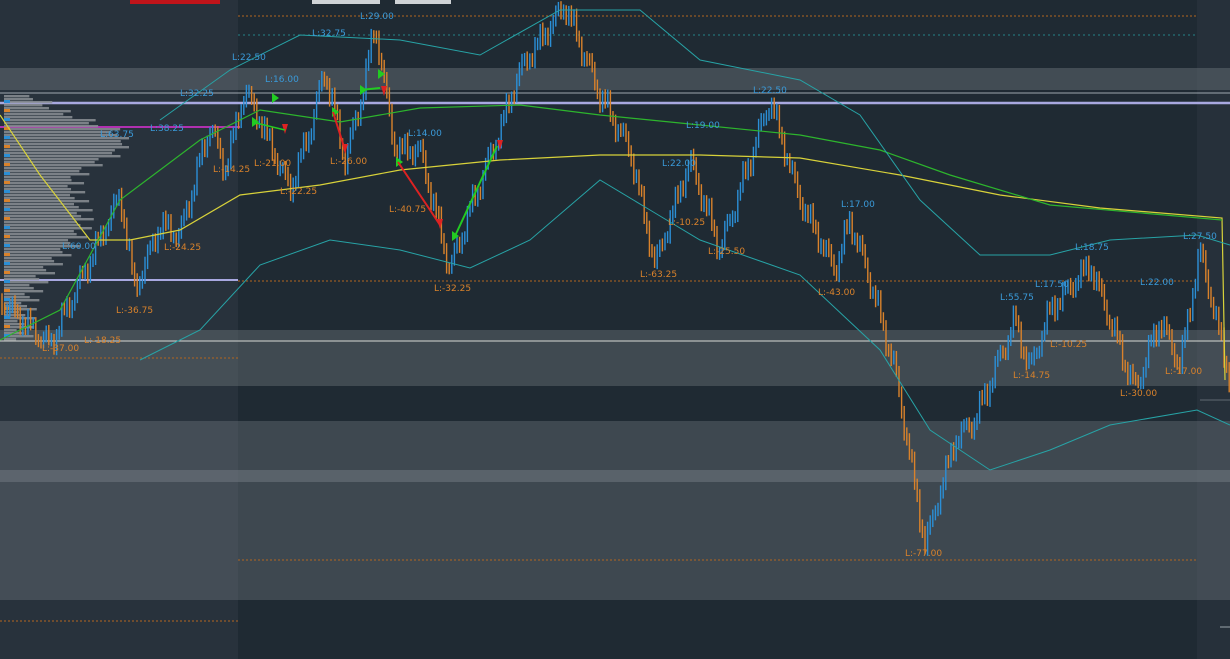  What do you see at coordinates (175, 2) in the screenshot?
I see `toolbar-red-tab` at bounding box center [175, 2].